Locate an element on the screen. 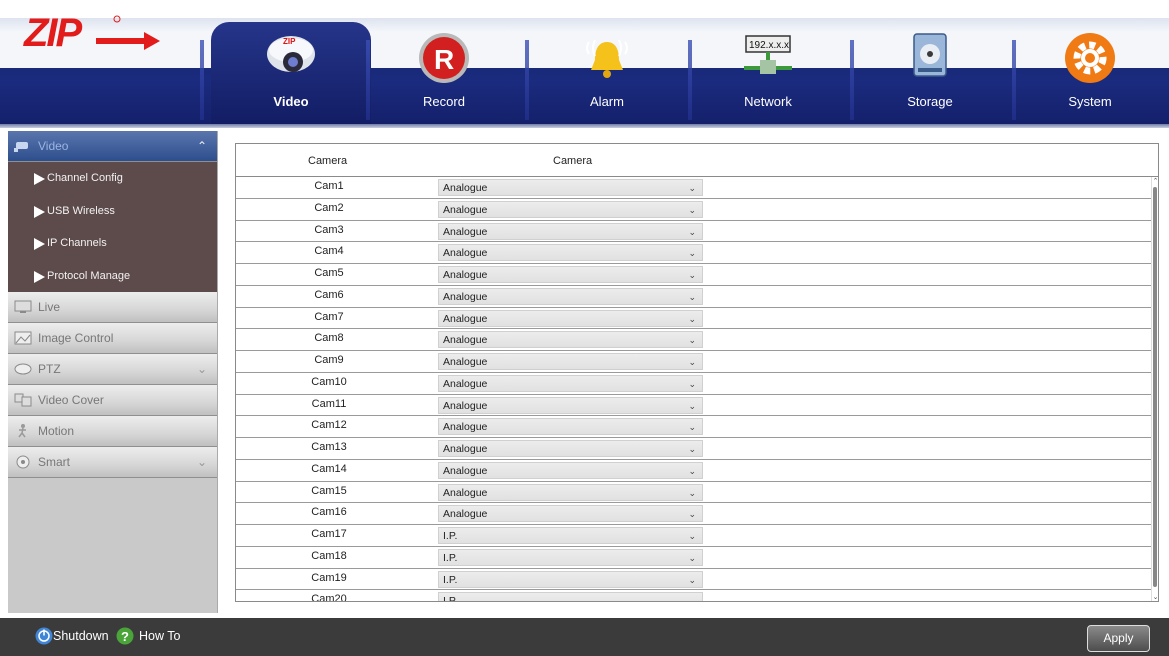  table-row: Cam2 Analogue ⌄ is located at coordinates (694, 210).